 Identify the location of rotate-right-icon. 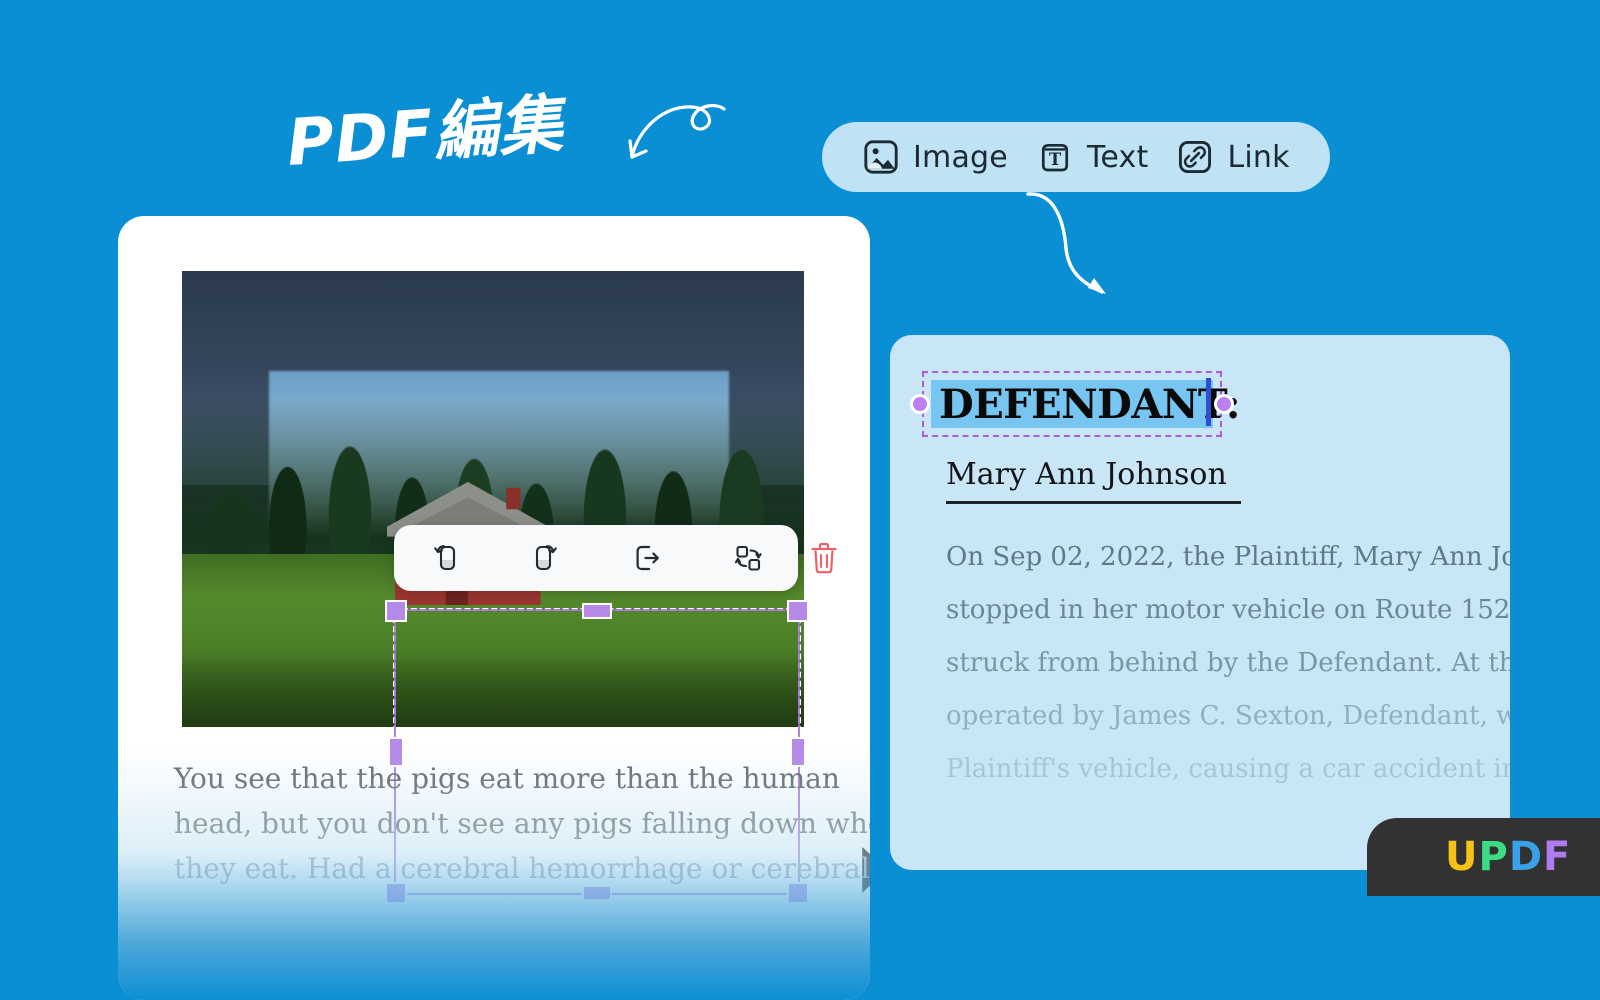
(546, 558).